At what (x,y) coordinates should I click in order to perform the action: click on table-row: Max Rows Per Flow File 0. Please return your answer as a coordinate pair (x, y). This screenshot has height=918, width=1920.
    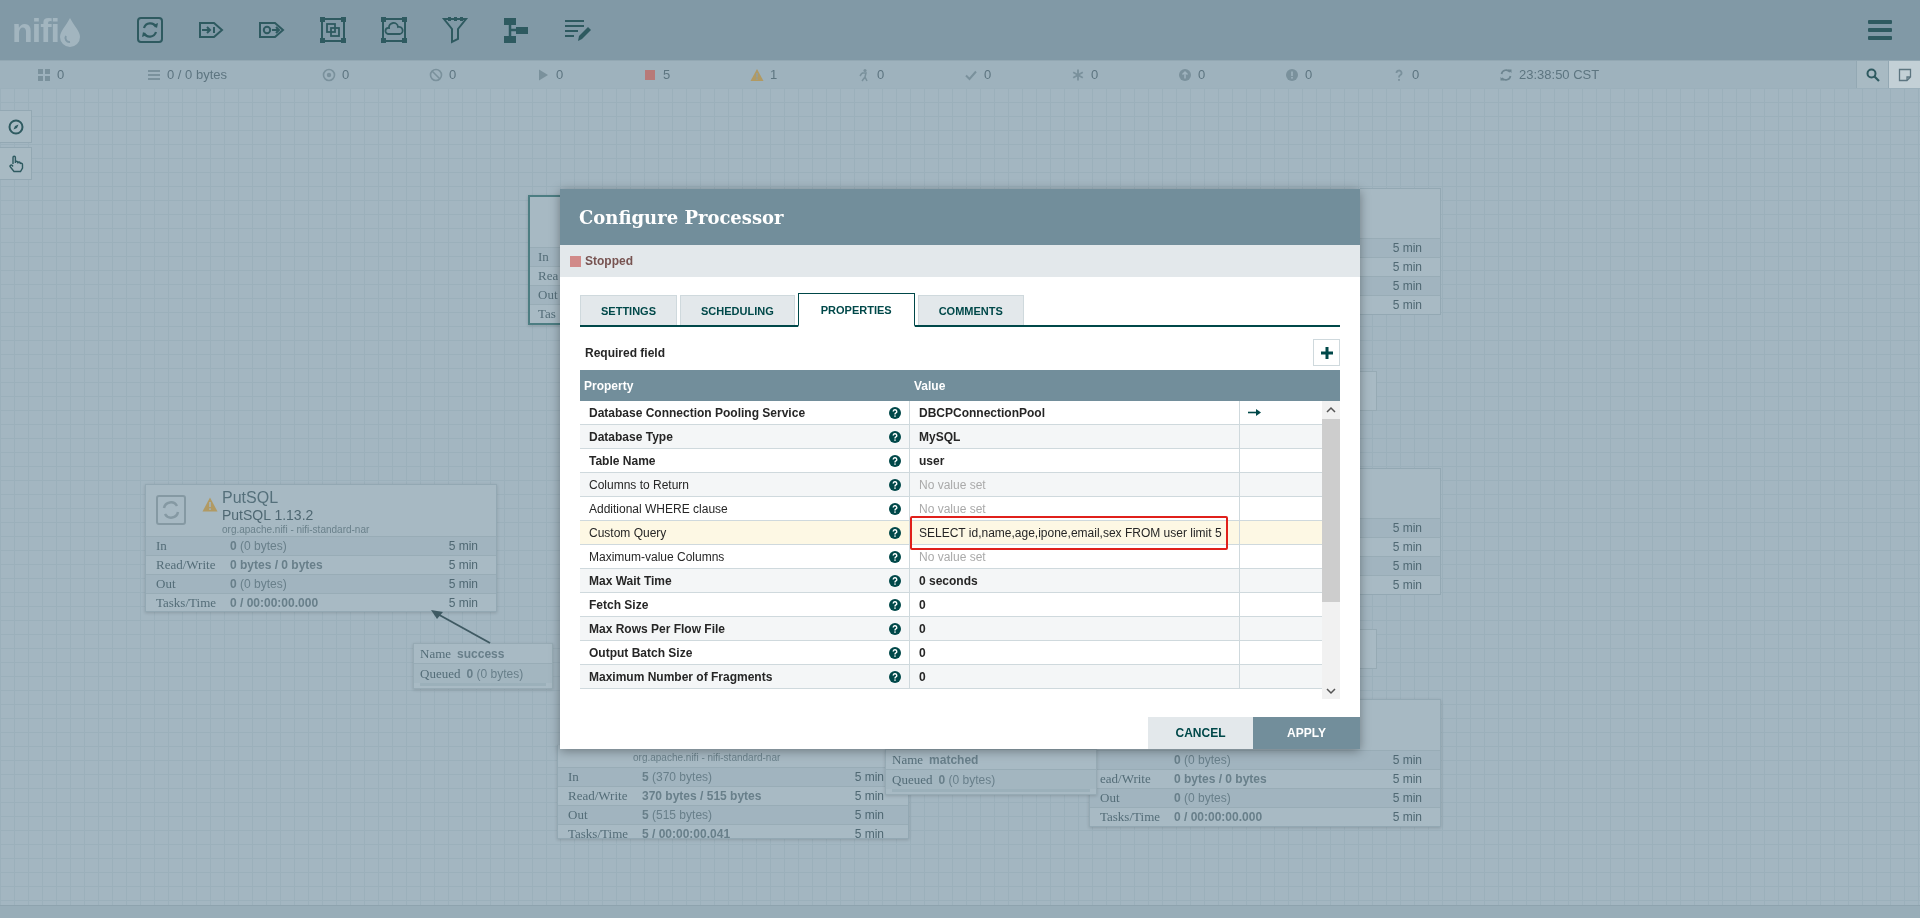
    Looking at the image, I should click on (951, 629).